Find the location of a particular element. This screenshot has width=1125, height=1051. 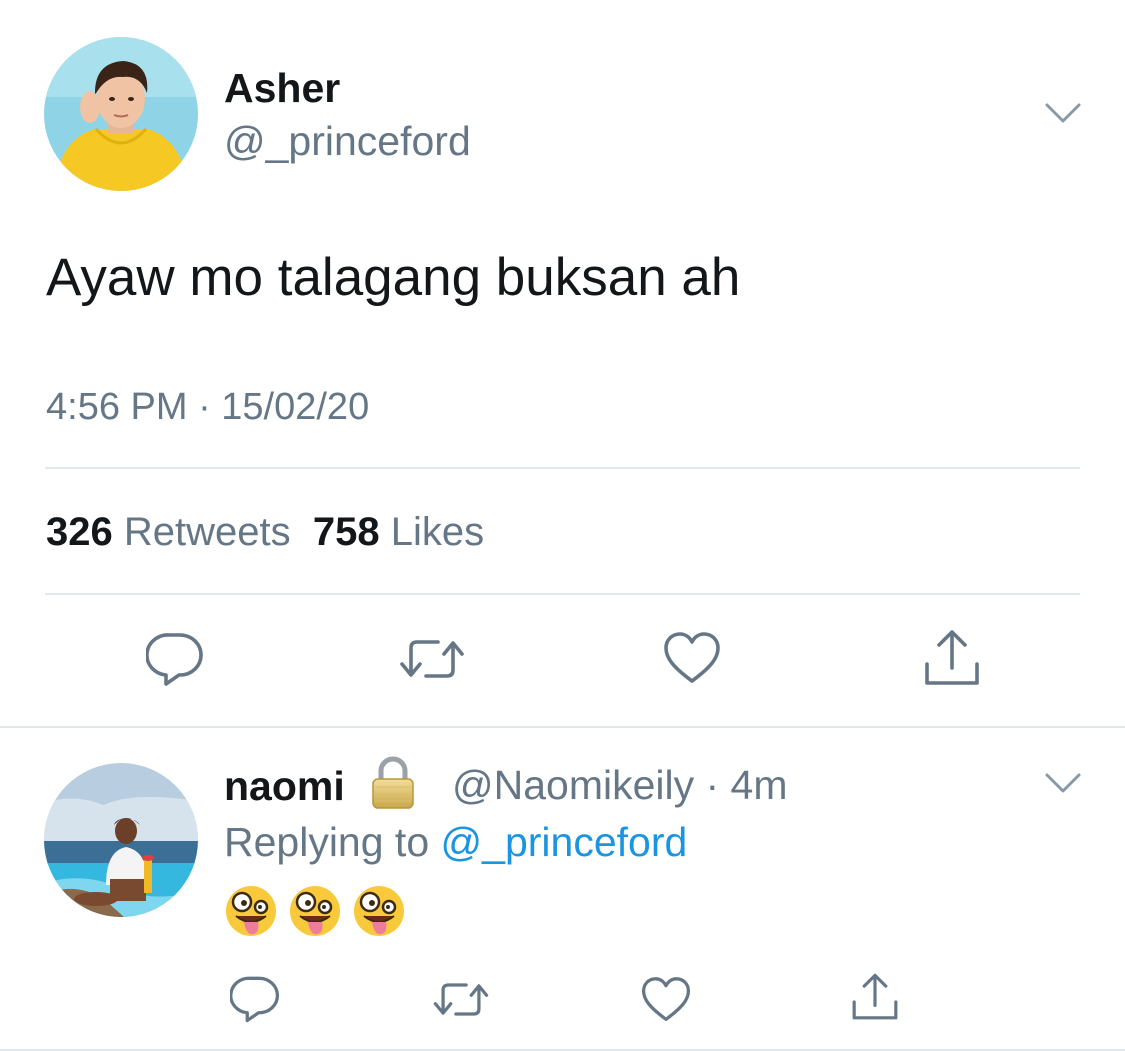

replying-to: Replying to @_princeford is located at coordinates (455, 842).